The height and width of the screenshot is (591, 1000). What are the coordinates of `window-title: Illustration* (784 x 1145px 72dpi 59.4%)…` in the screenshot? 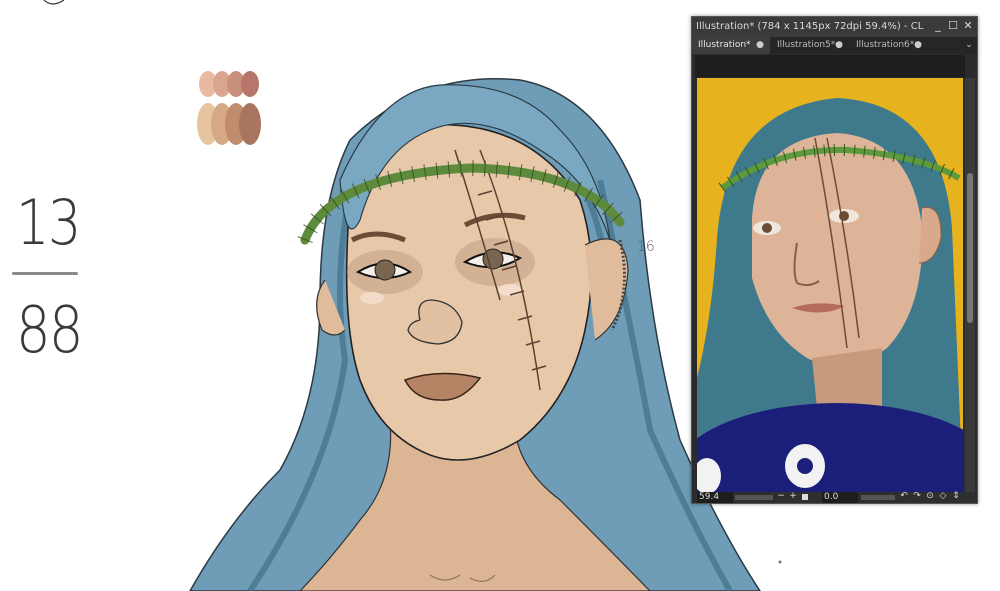 It's located at (810, 26).